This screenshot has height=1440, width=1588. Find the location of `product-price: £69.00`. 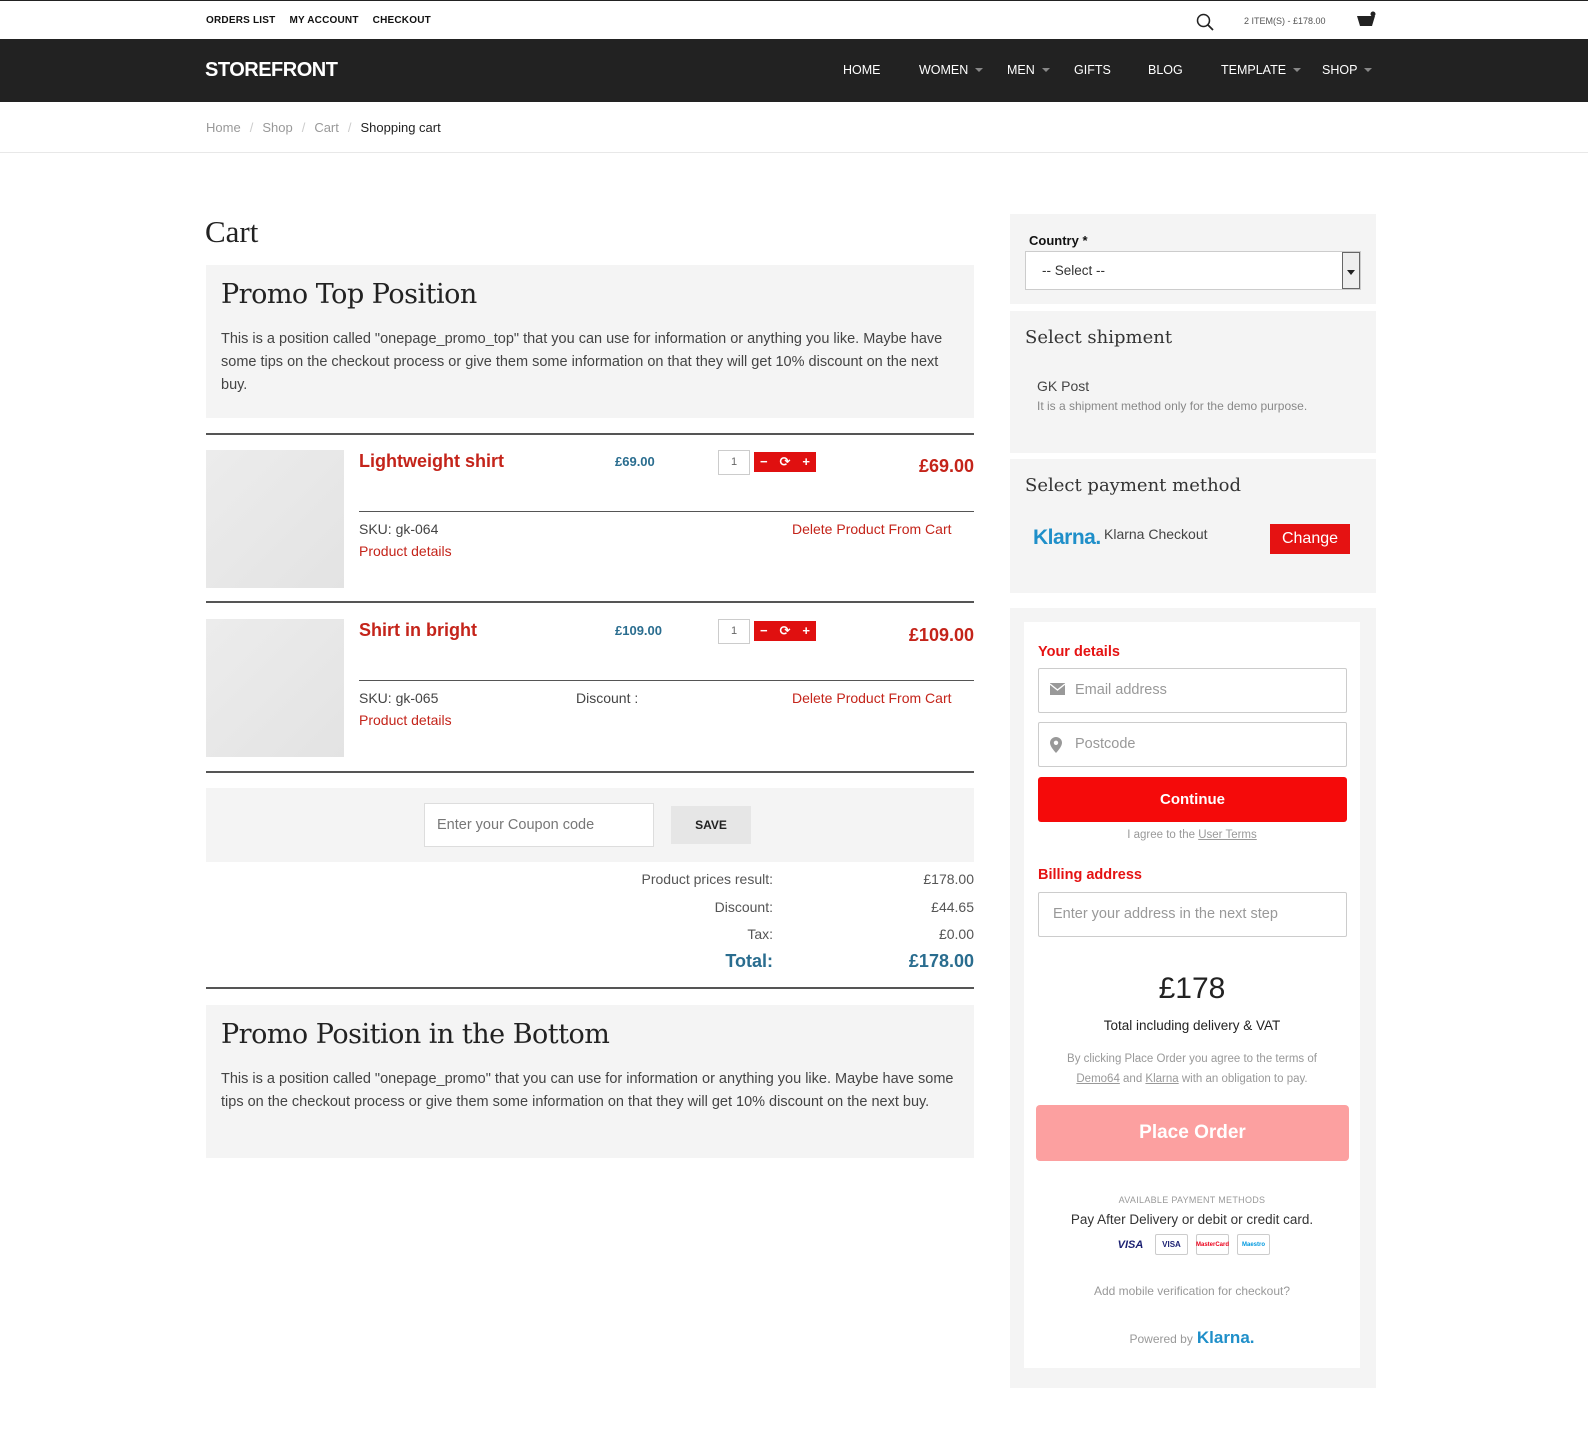

product-price: £69.00 is located at coordinates (635, 461).